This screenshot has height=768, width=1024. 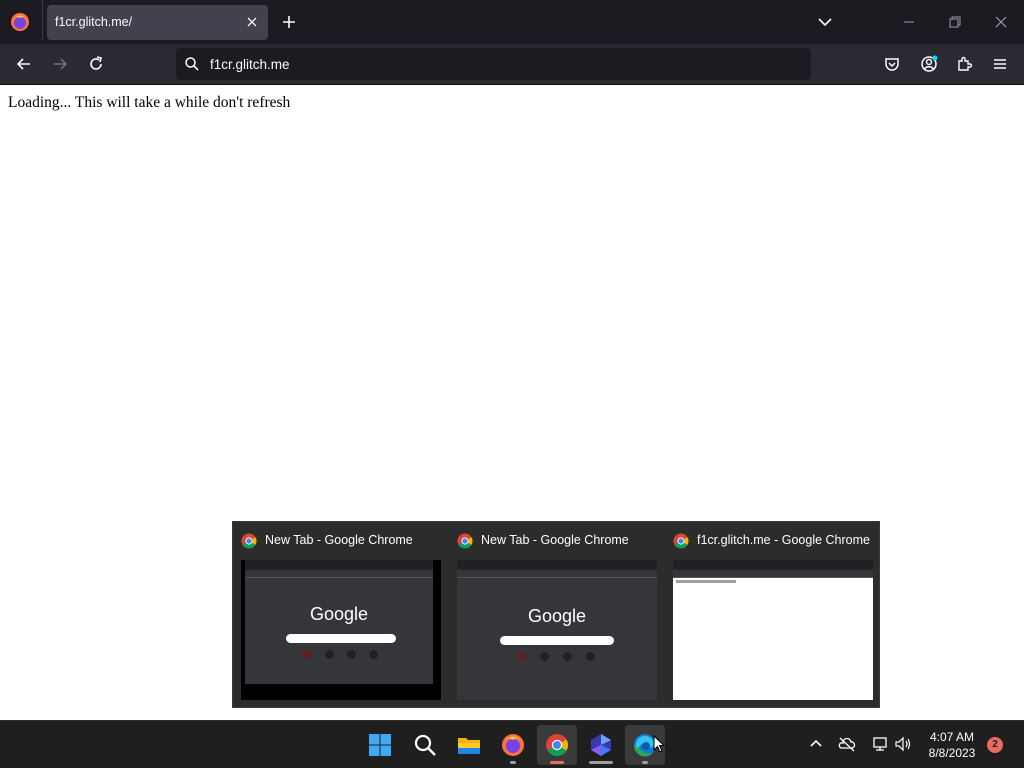 What do you see at coordinates (512, 22) in the screenshot?
I see `browser-tab-strip: f1cr.glitch.me/` at bounding box center [512, 22].